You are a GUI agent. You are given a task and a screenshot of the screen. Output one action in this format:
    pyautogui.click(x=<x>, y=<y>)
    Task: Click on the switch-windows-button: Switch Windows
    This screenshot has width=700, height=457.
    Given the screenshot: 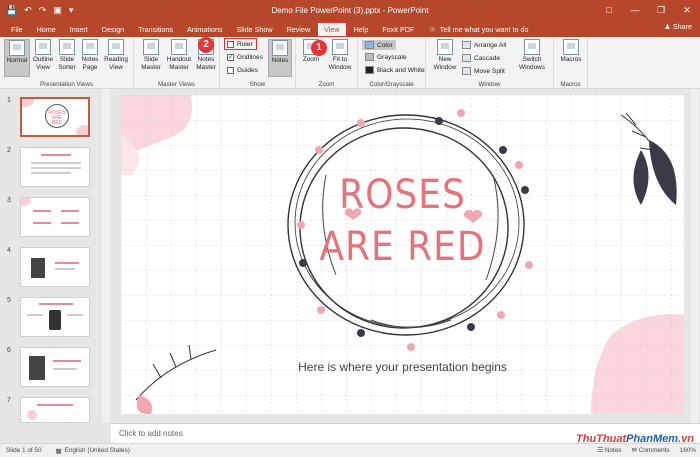 What is the action you would take?
    pyautogui.click(x=532, y=55)
    